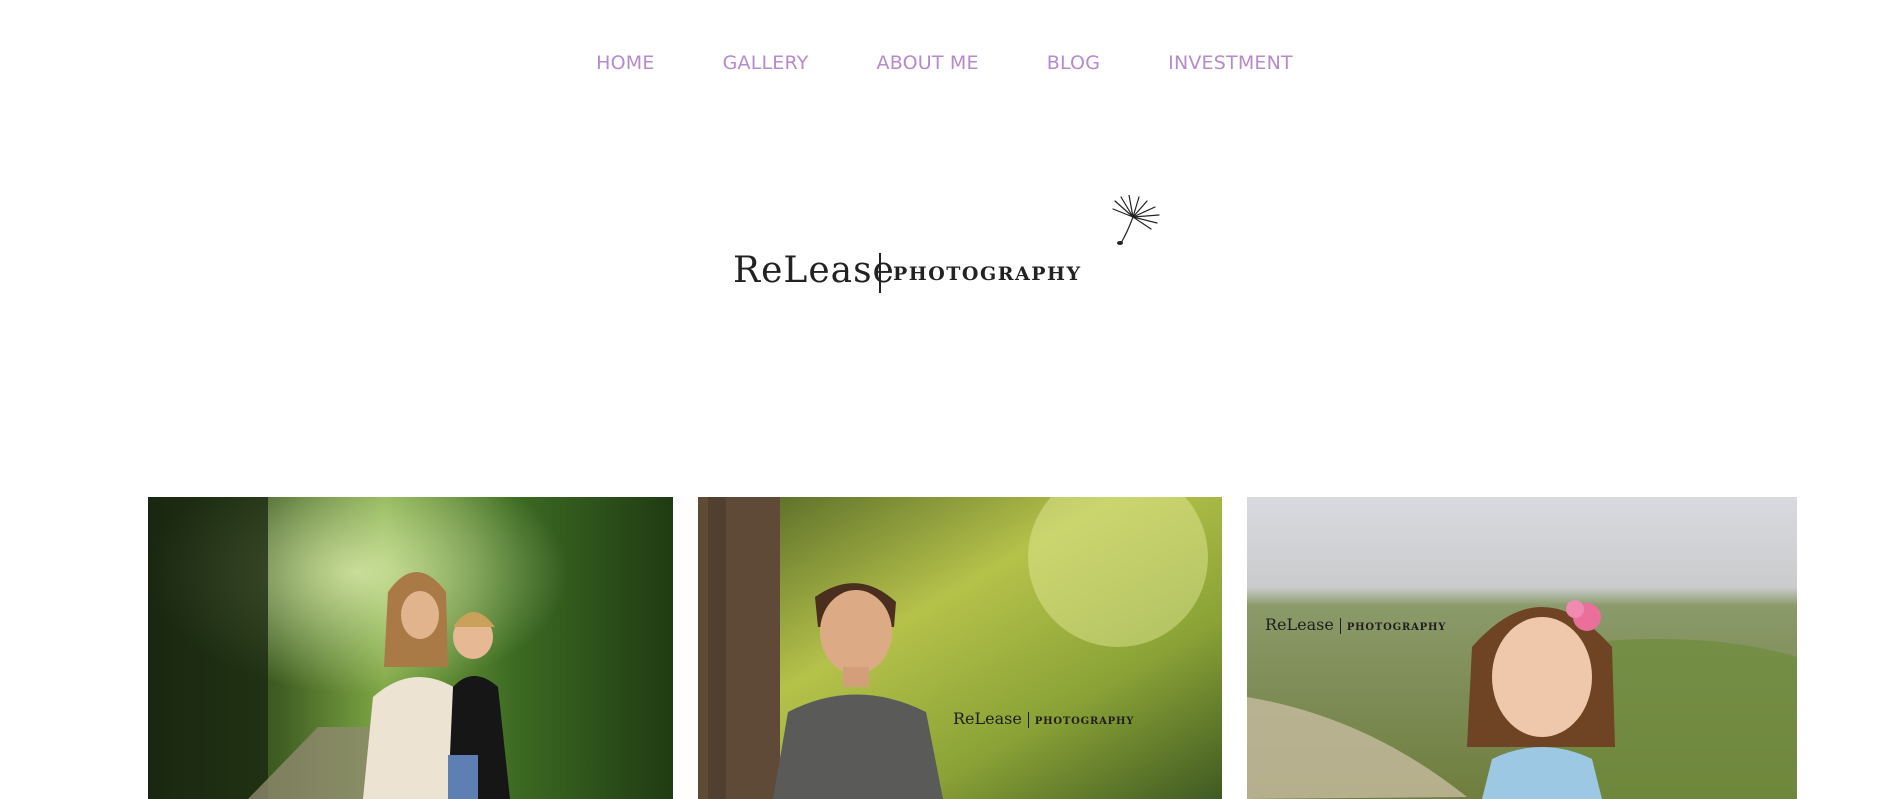 The image size is (1889, 799). What do you see at coordinates (1073, 63) in the screenshot?
I see `nav-blog: BLOG` at bounding box center [1073, 63].